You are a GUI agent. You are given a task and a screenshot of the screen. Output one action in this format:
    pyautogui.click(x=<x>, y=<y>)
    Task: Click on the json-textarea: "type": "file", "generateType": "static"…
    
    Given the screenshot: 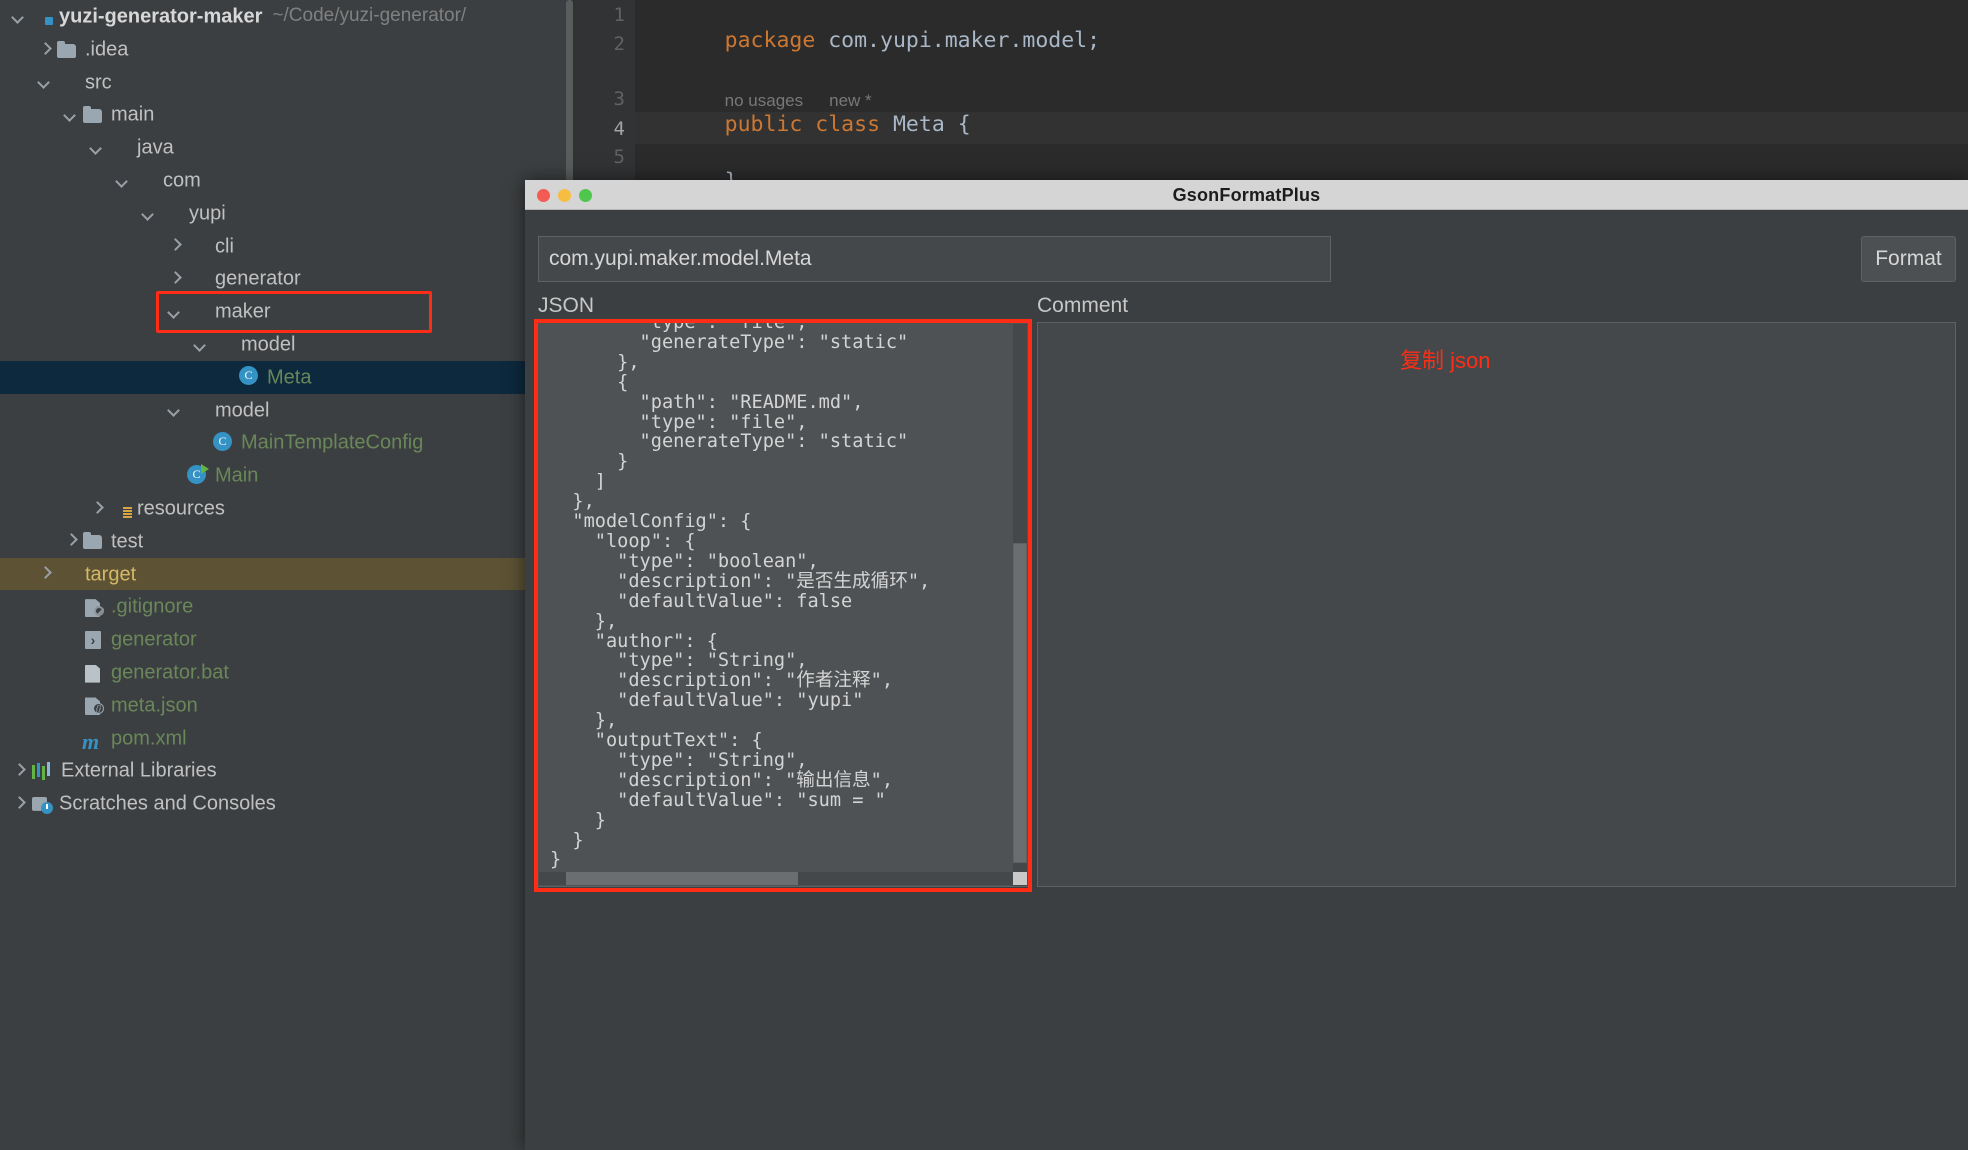 What is the action you would take?
    pyautogui.click(x=783, y=604)
    